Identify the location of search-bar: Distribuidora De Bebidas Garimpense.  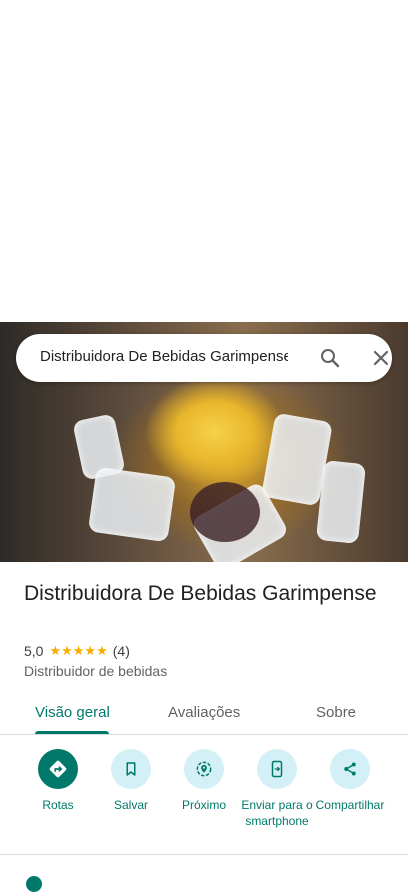
(204, 358).